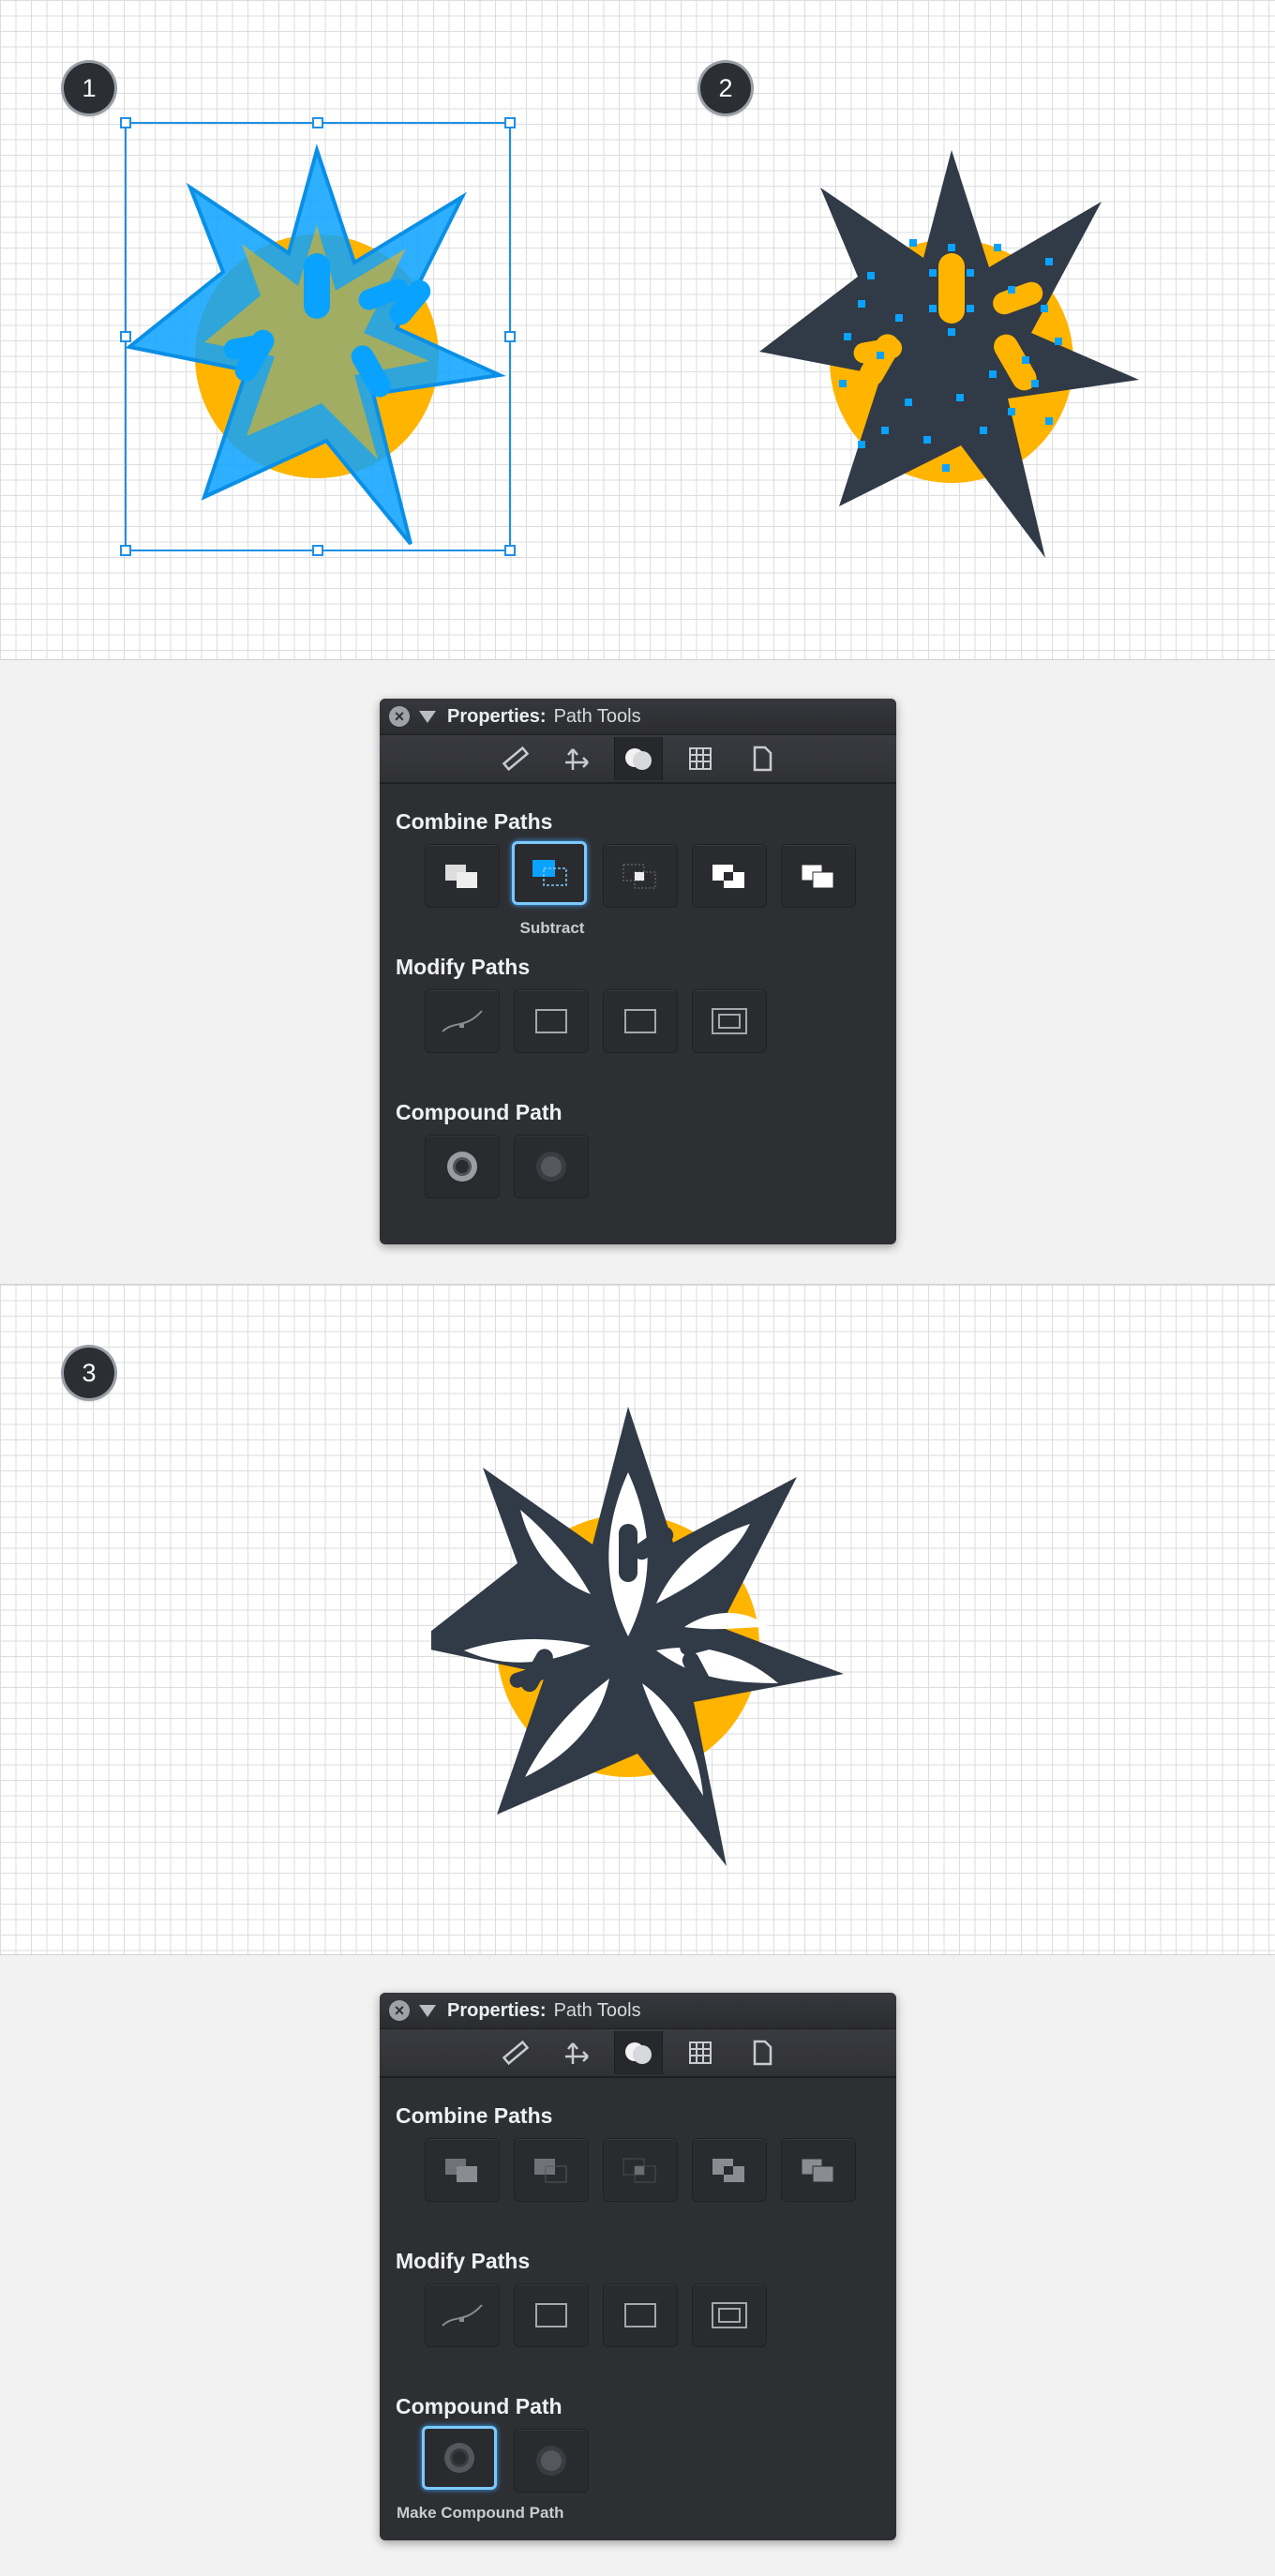 The image size is (1275, 2576). I want to click on step-badge-1: 1, so click(89, 88).